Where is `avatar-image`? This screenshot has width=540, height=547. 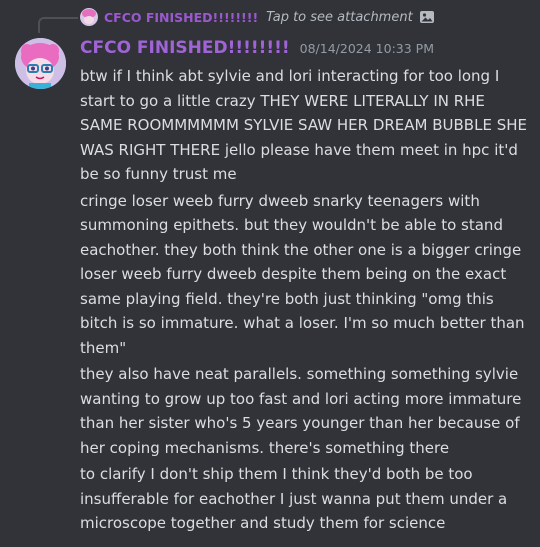 avatar-image is located at coordinates (40, 63).